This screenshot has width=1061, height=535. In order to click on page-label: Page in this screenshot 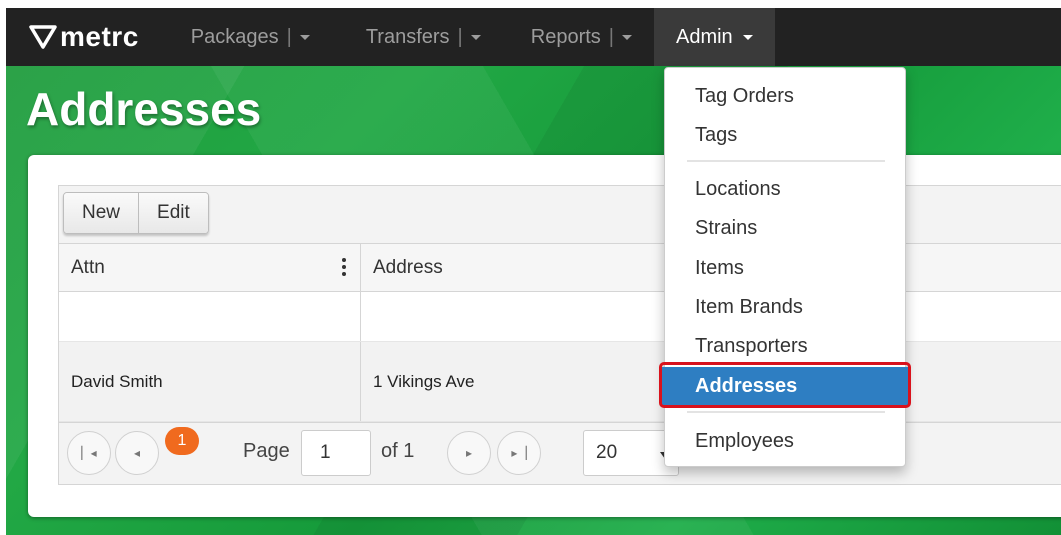, I will do `click(266, 451)`.